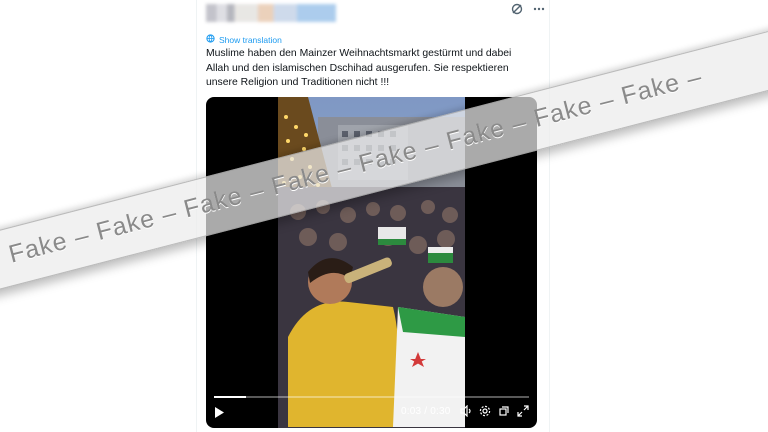  Describe the element at coordinates (523, 412) in the screenshot. I see `fullscreen-icon` at that location.